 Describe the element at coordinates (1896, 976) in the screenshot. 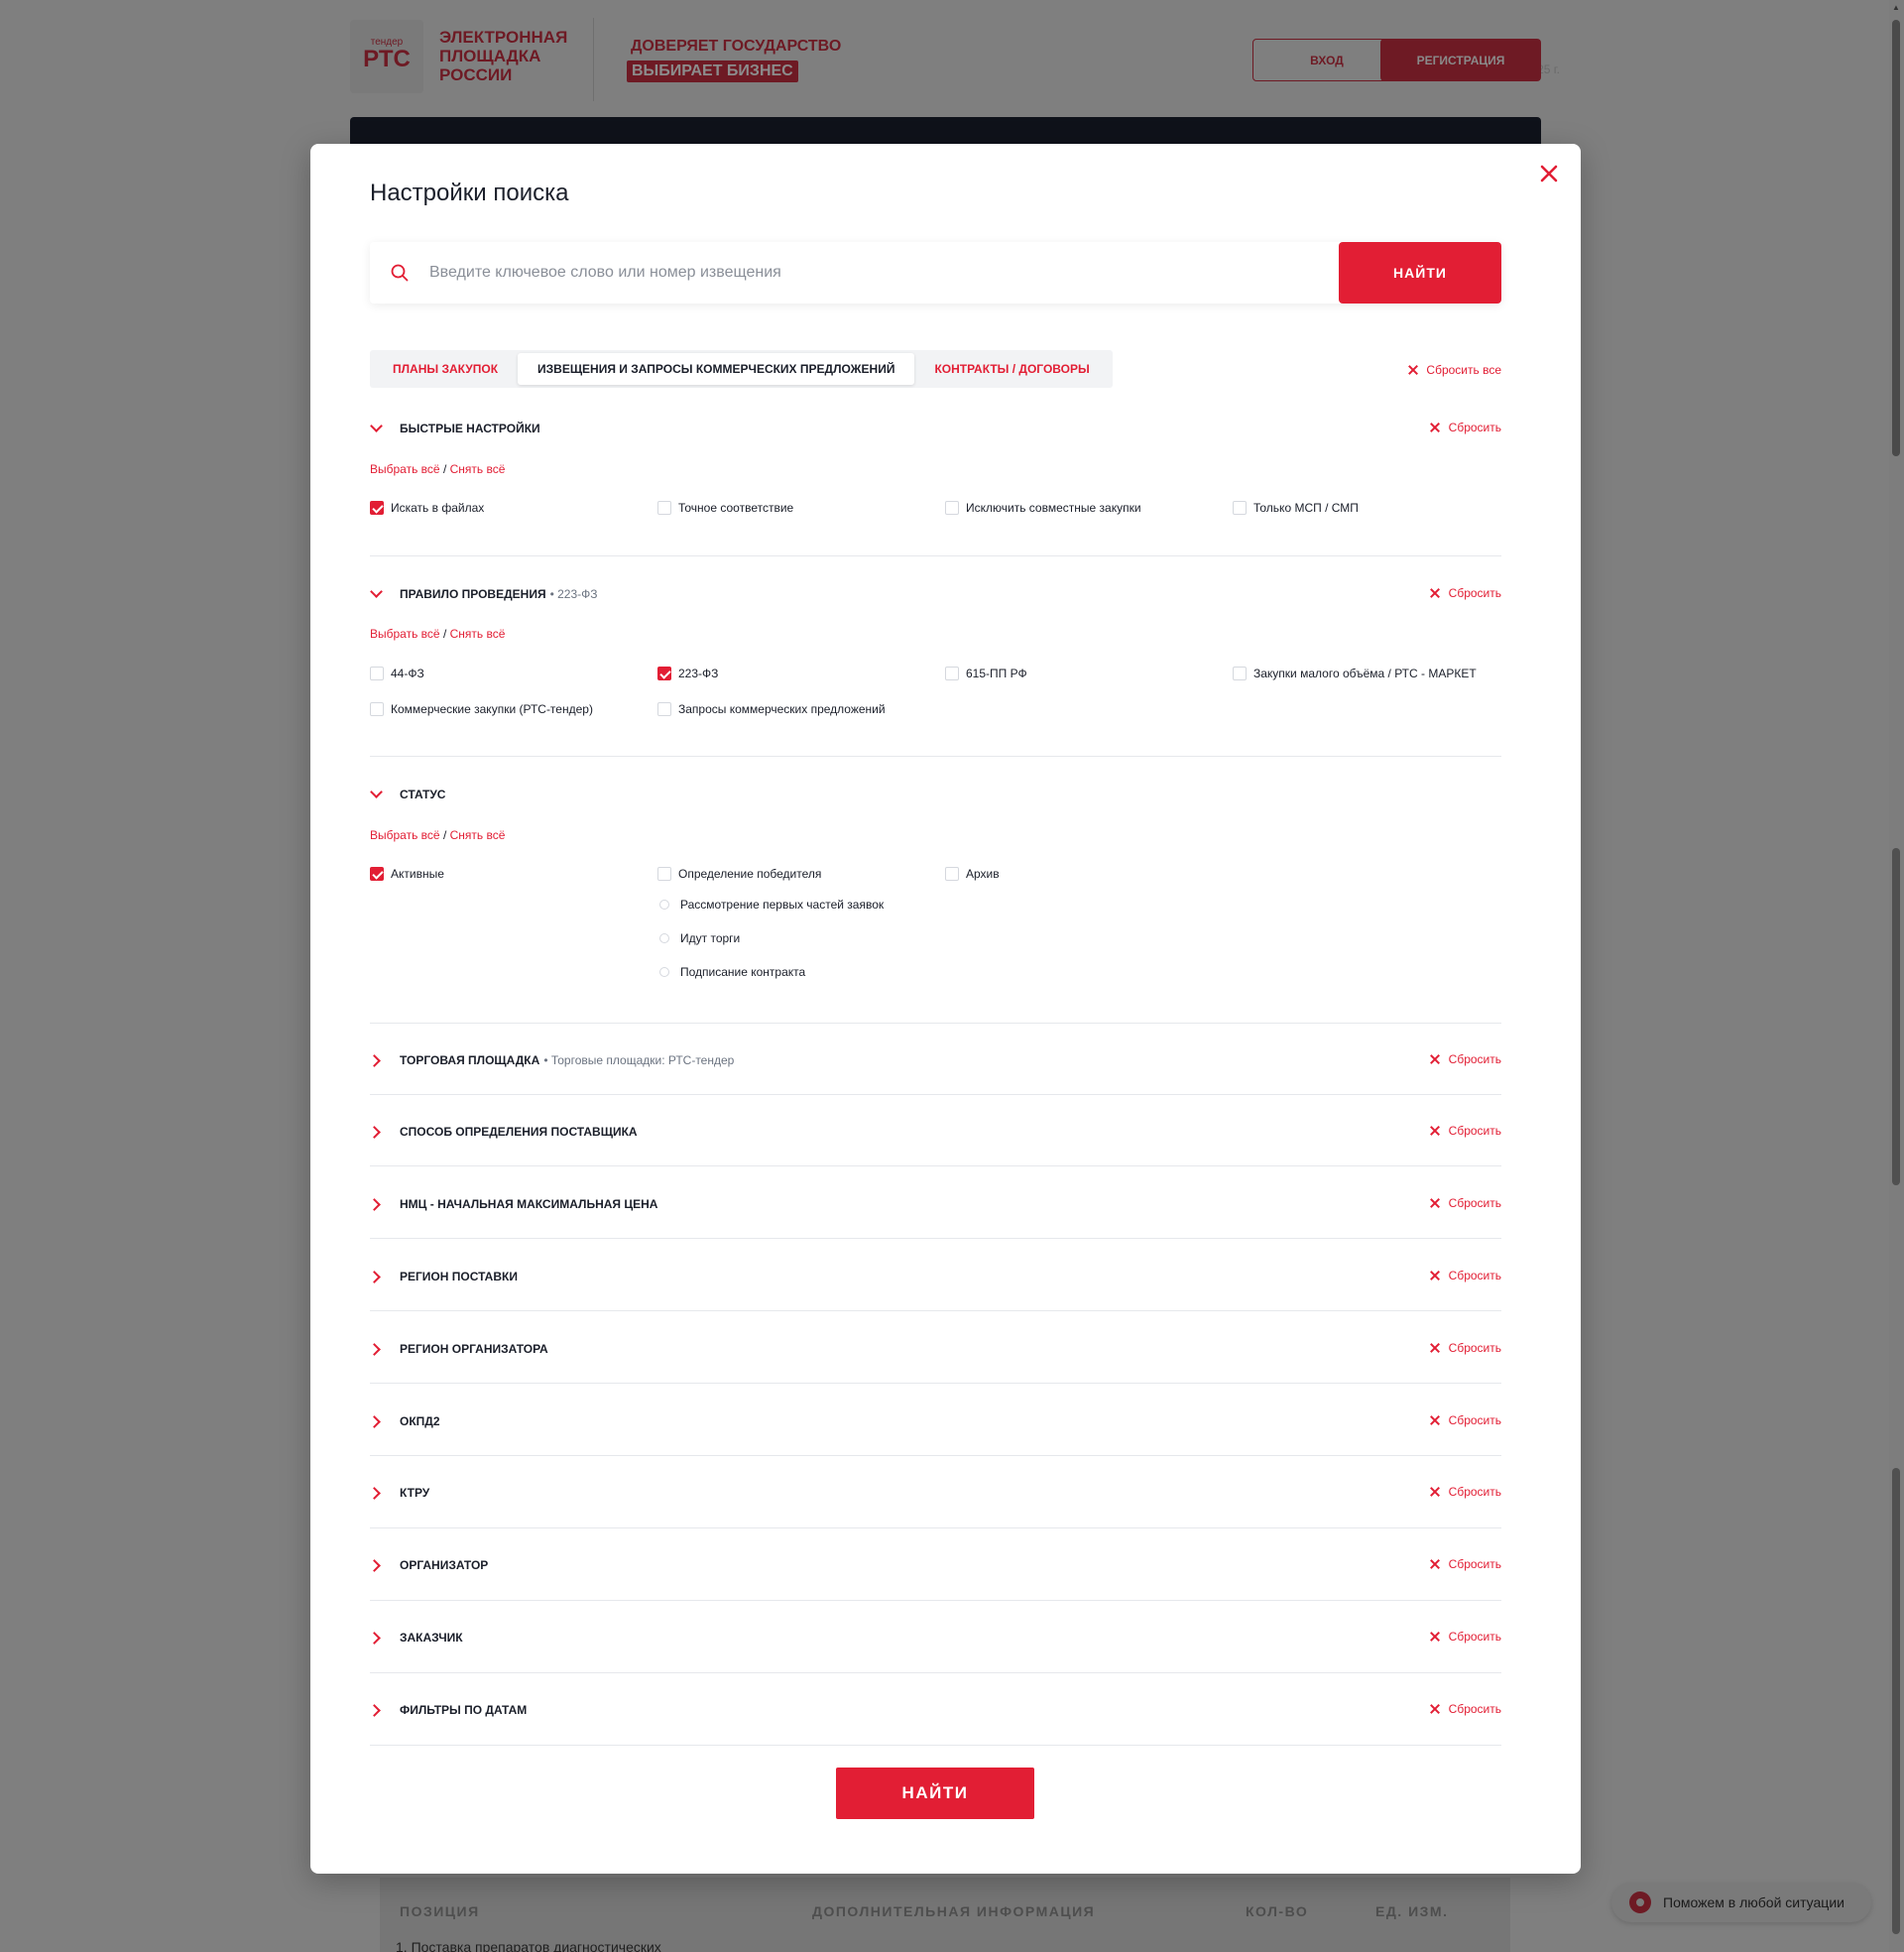

I see `page-scrollbar: ▲` at that location.